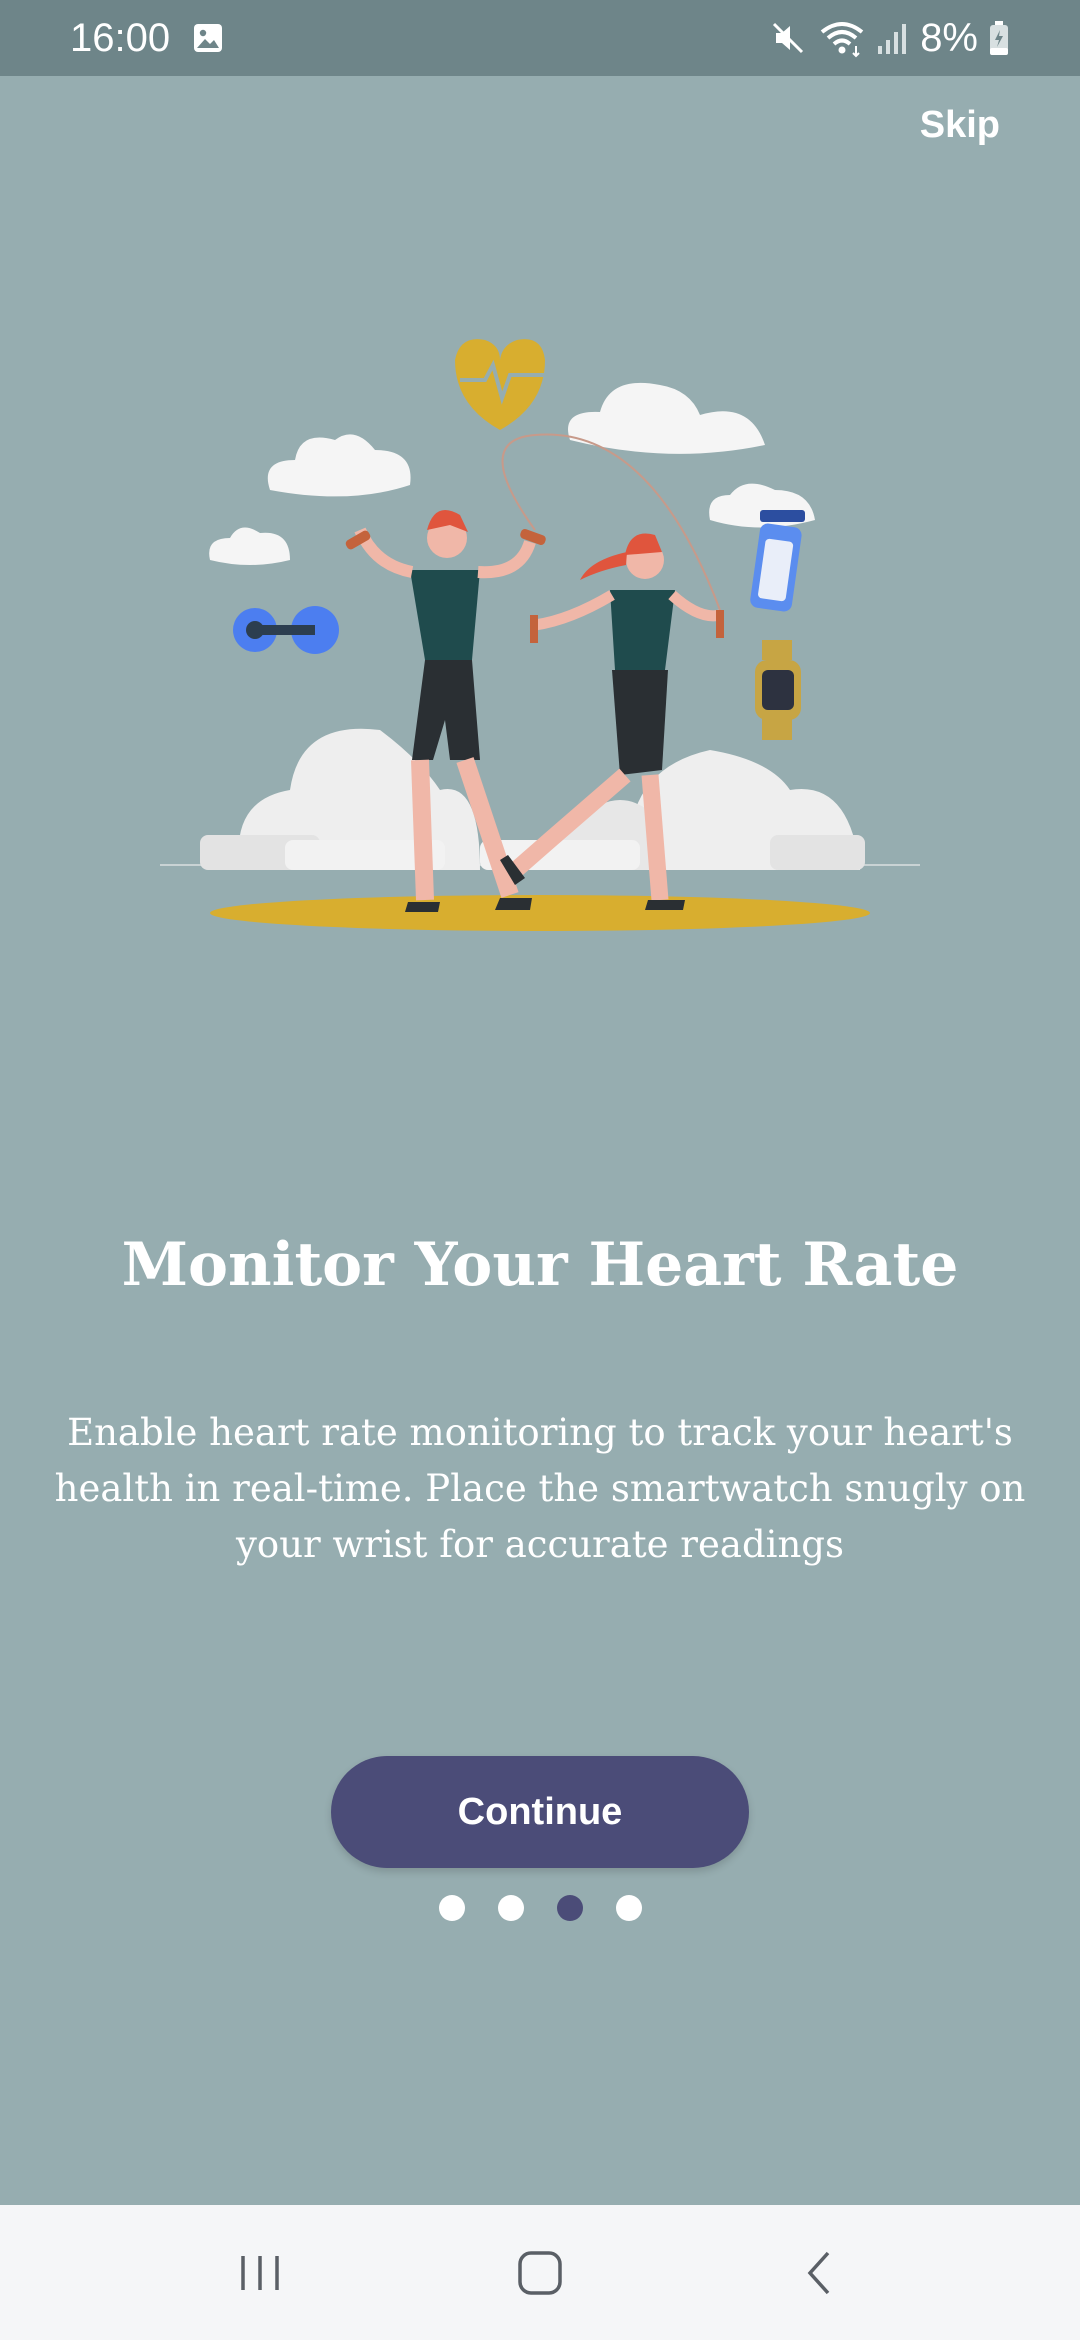 The width and height of the screenshot is (1080, 2340). I want to click on continue-button: Continue, so click(540, 1812).